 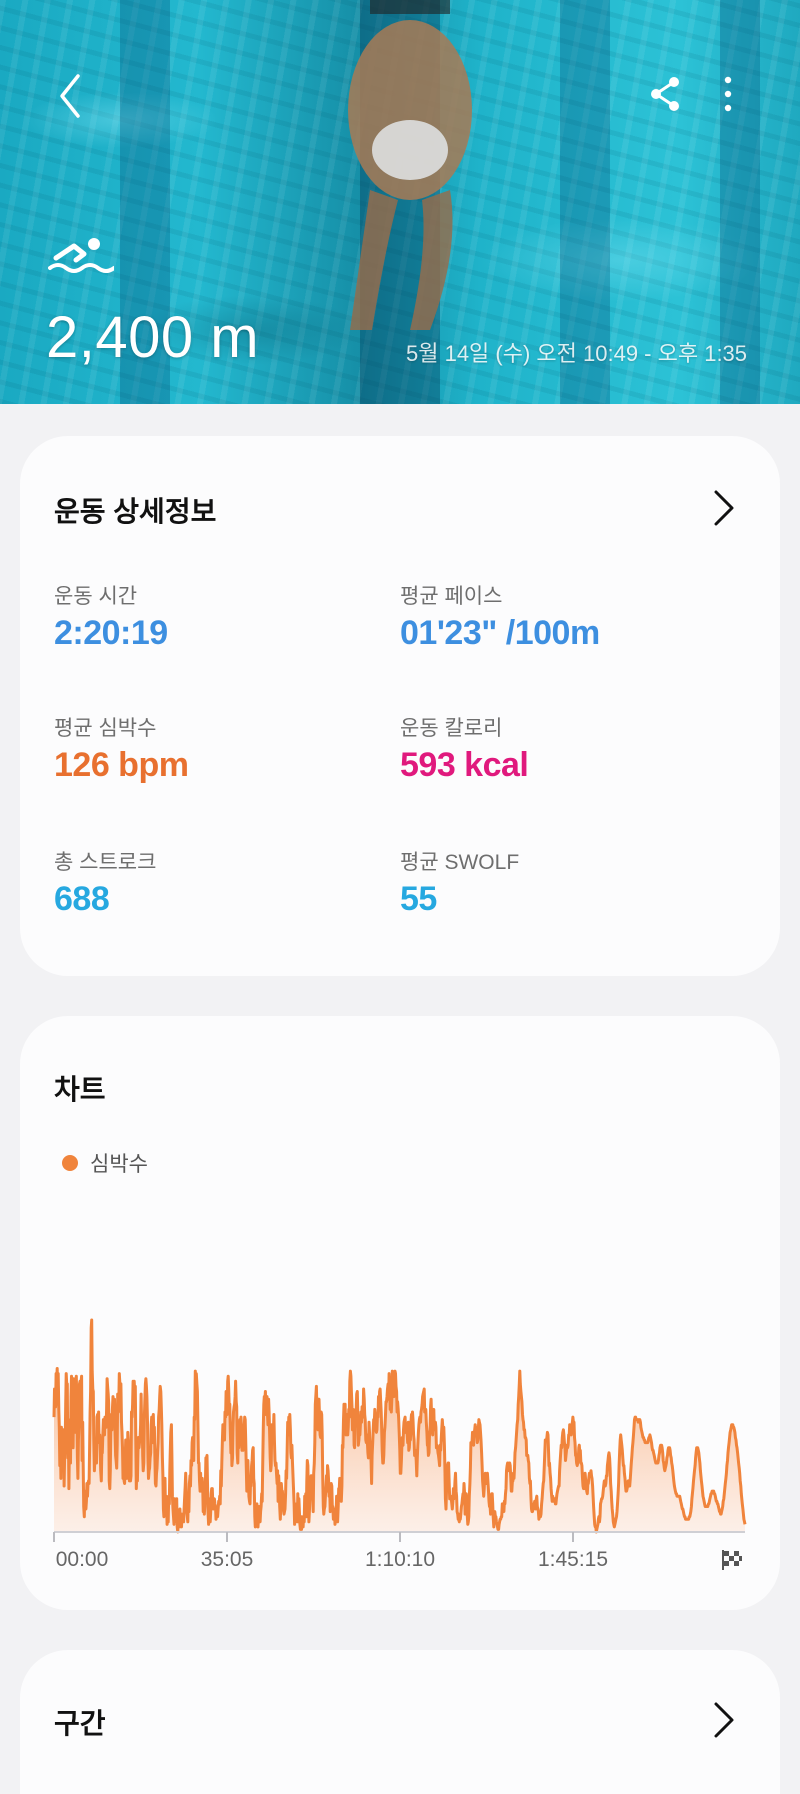 I want to click on stat-label-total-strokes: 총 스트로크, so click(x=105, y=862).